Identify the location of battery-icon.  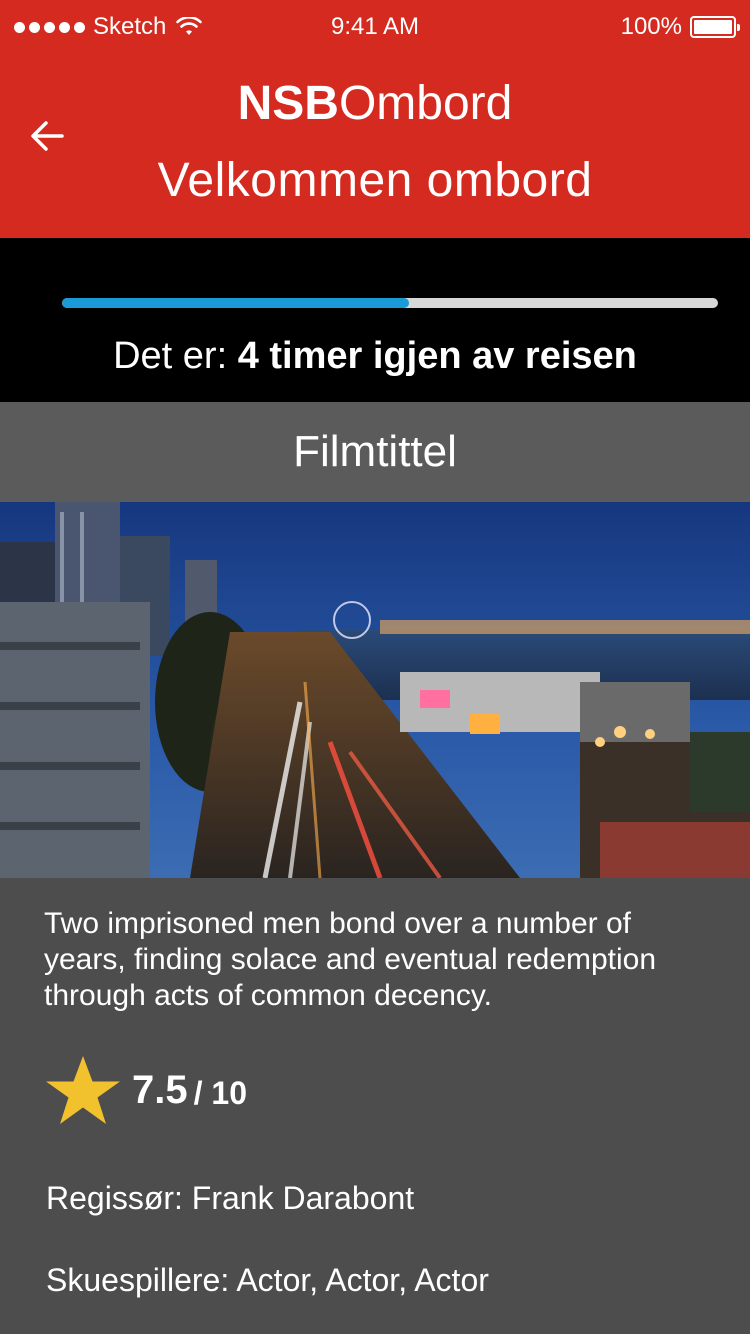
(715, 27).